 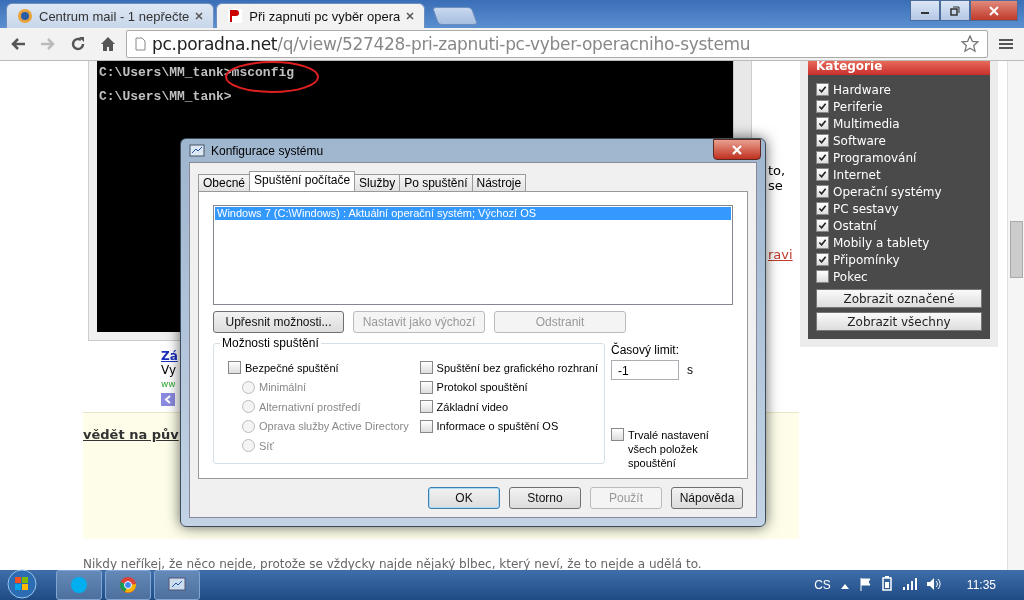 What do you see at coordinates (224, 182) in the screenshot?
I see `tab: Obecné` at bounding box center [224, 182].